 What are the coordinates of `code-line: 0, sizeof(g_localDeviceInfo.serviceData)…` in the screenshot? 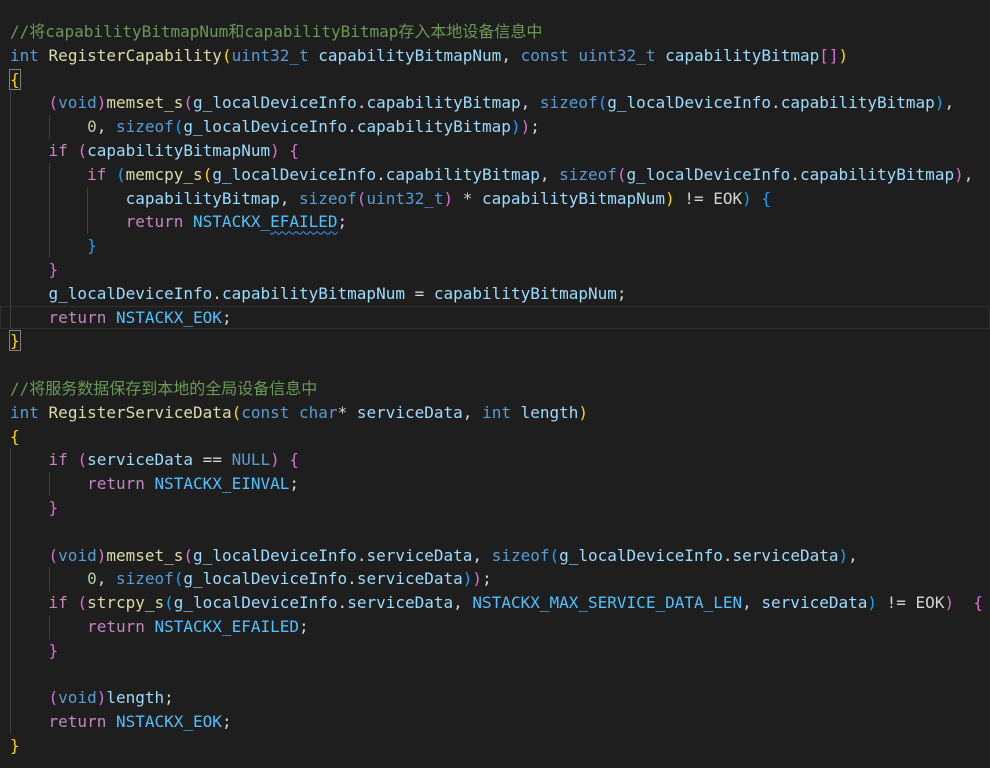 It's located at (495, 579).